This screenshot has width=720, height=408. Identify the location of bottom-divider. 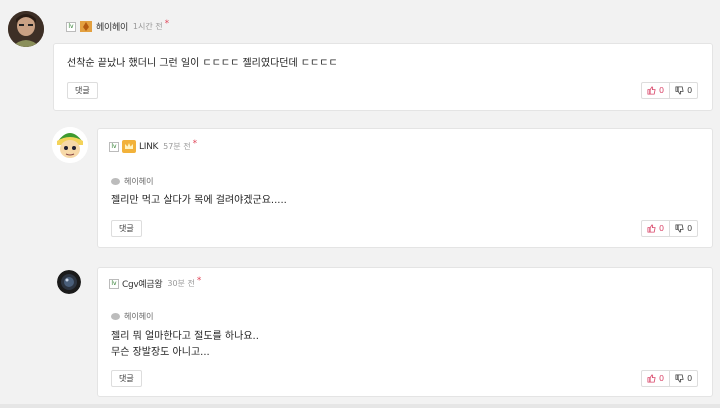
(360, 406).